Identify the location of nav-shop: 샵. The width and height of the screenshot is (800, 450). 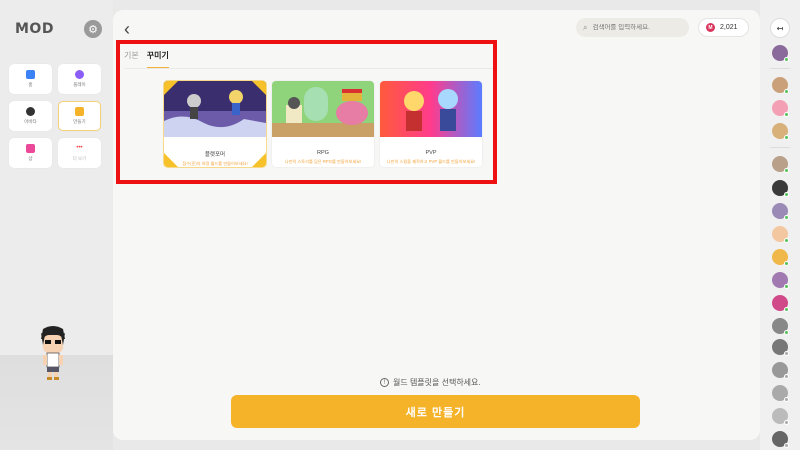
(30, 153).